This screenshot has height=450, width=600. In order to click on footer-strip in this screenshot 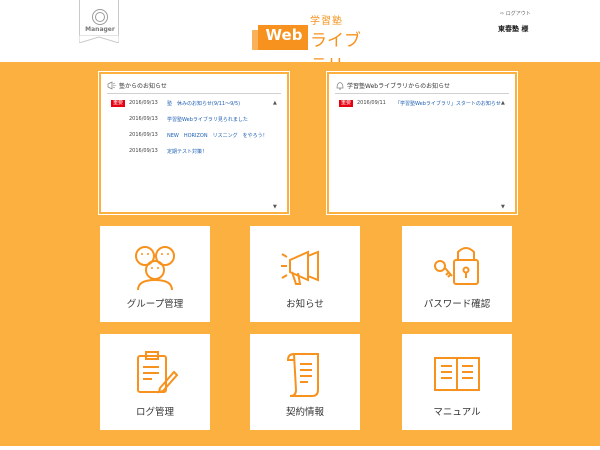, I will do `click(300, 448)`.